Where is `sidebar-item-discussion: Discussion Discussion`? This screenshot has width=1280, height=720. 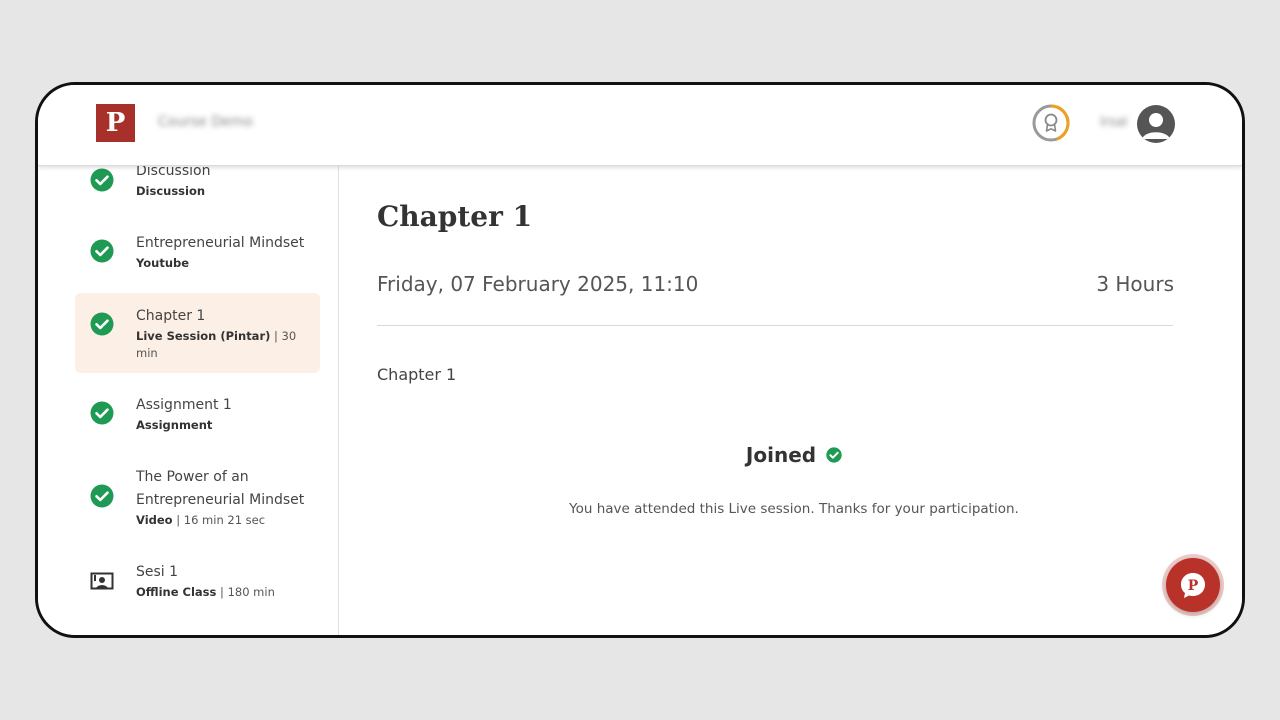 sidebar-item-discussion: Discussion Discussion is located at coordinates (197, 182).